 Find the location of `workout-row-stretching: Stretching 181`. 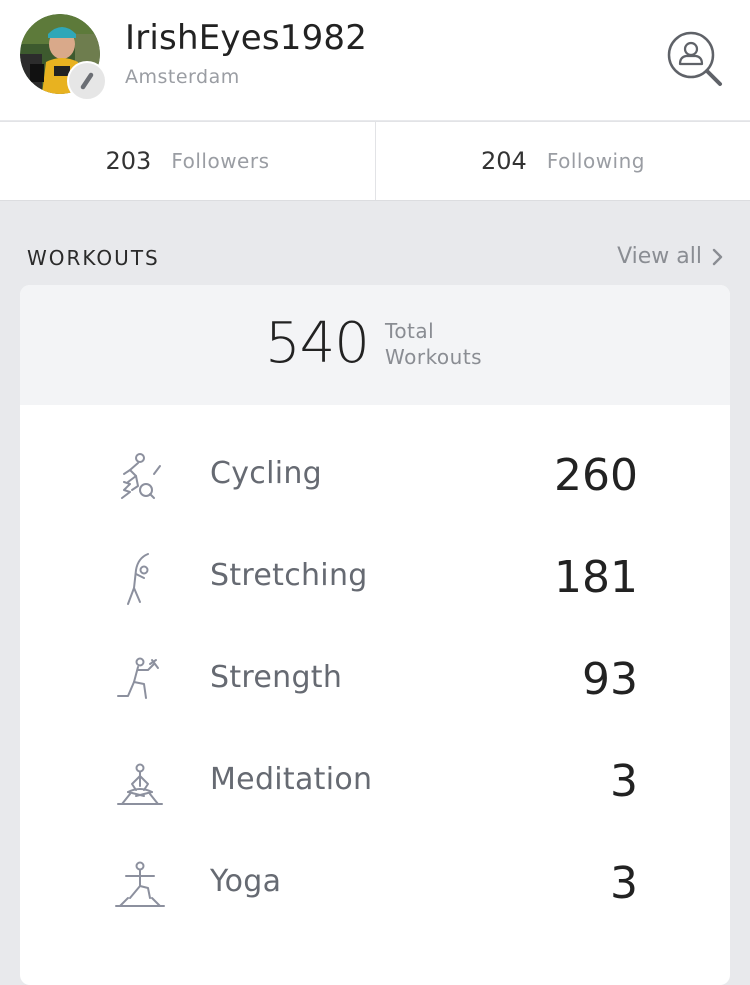

workout-row-stretching: Stretching 181 is located at coordinates (375, 582).